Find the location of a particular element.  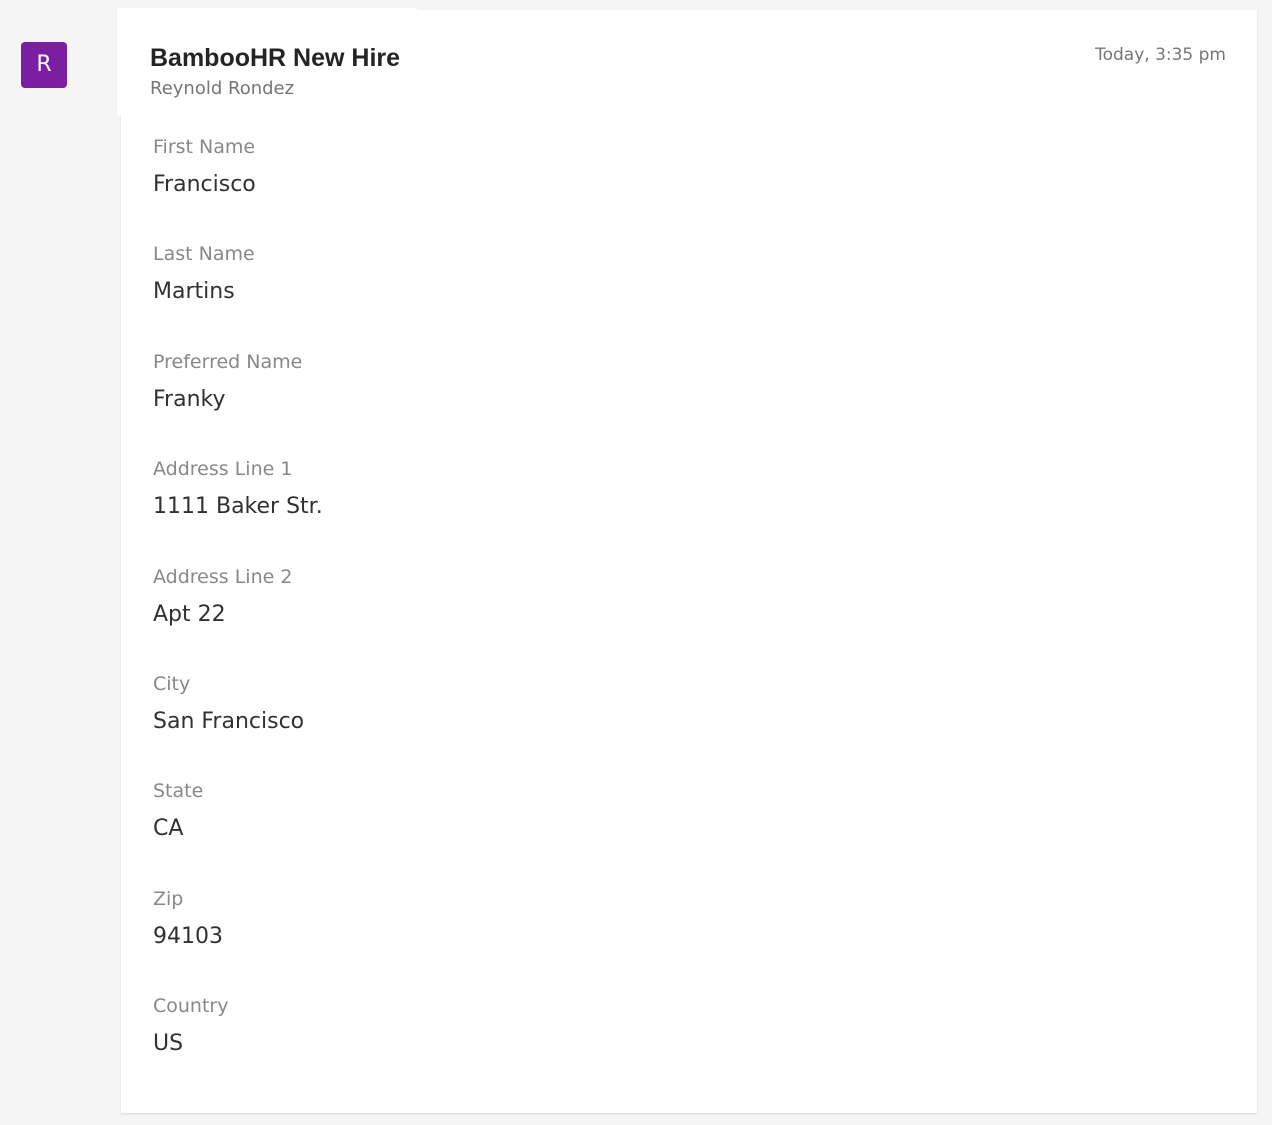

field-preferred-name: Preferred Name Franky is located at coordinates (238, 401).